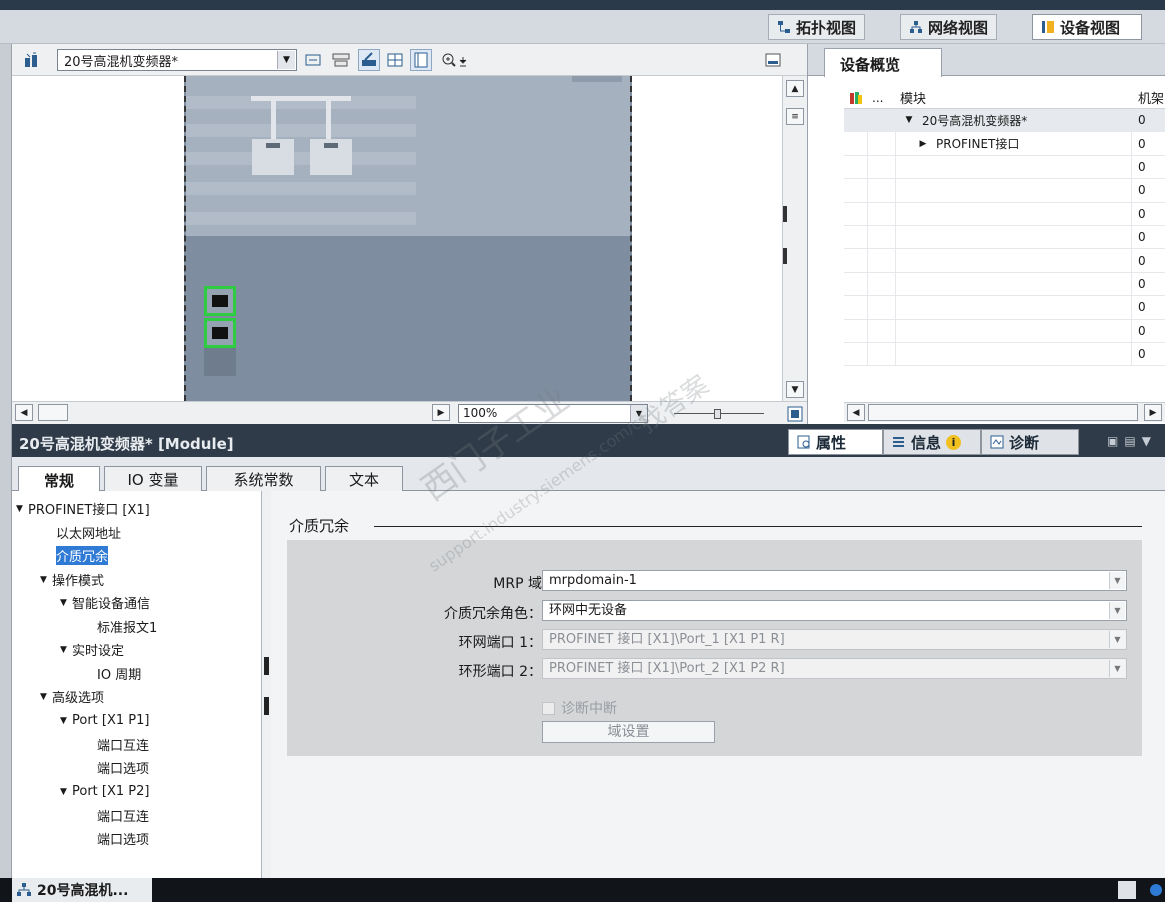 The width and height of the screenshot is (1165, 902). Describe the element at coordinates (177, 60) in the screenshot. I see `device-select: 20号高混机变频器* ▼` at that location.